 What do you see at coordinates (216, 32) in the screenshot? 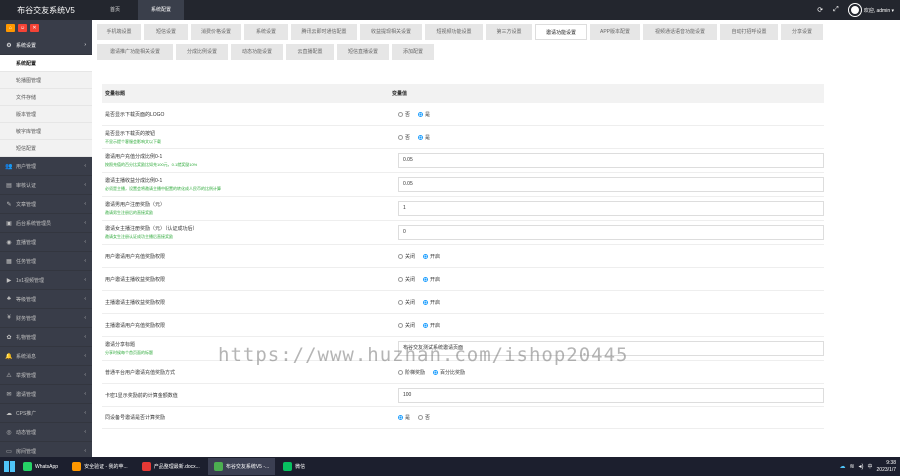
I see `tab-button: 消费价格设置` at bounding box center [216, 32].